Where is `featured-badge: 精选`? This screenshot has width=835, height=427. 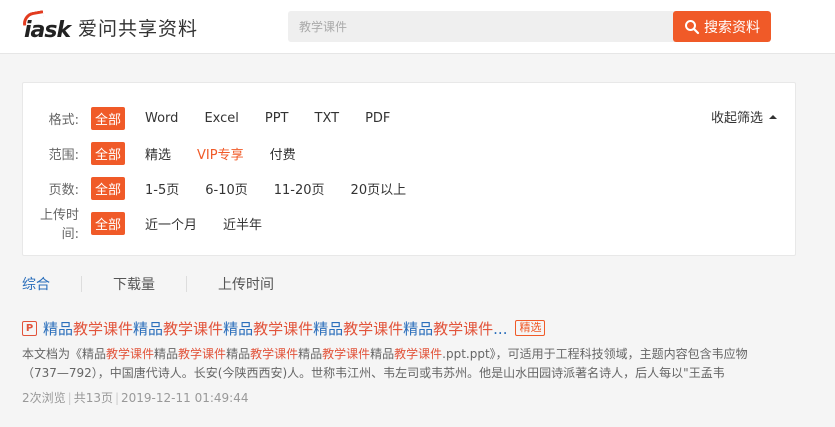
featured-badge: 精选 is located at coordinates (530, 328).